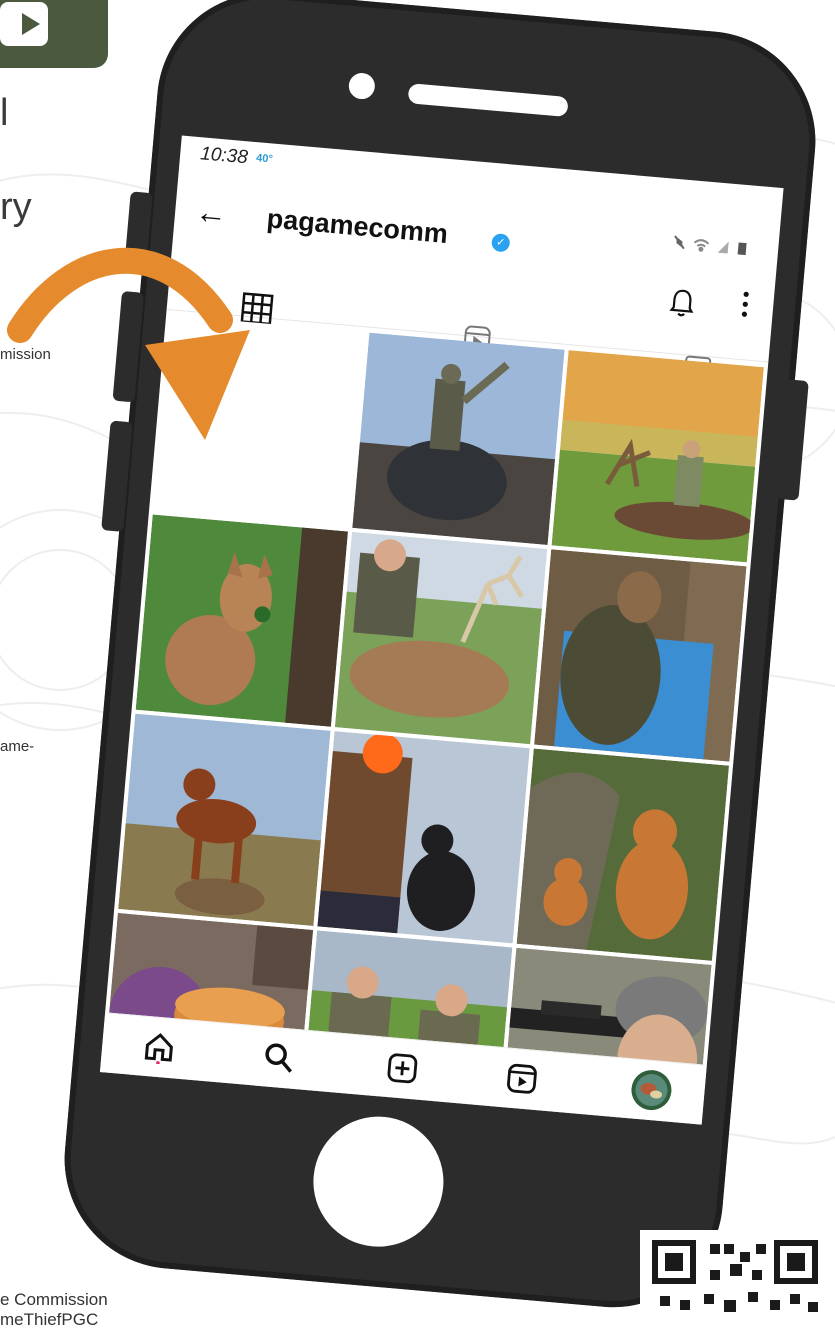 This screenshot has width=835, height=1331. What do you see at coordinates (224, 156) in the screenshot?
I see `status-time: 10:38` at bounding box center [224, 156].